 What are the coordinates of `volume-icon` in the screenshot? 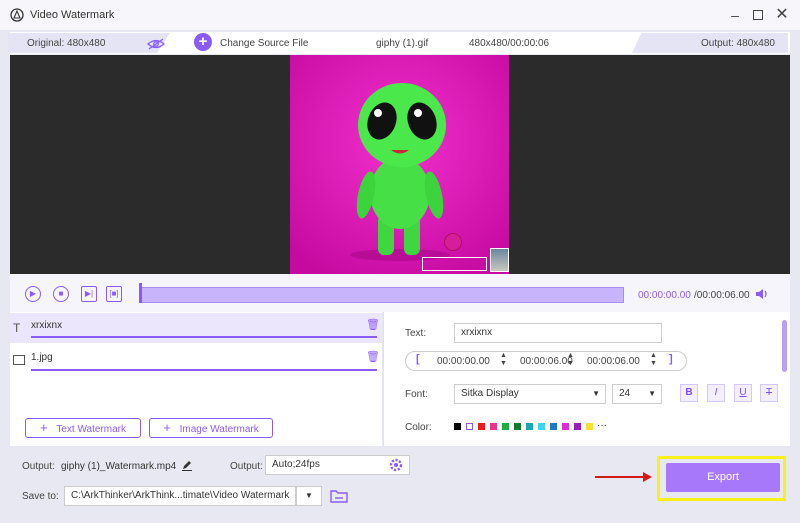 It's located at (762, 294).